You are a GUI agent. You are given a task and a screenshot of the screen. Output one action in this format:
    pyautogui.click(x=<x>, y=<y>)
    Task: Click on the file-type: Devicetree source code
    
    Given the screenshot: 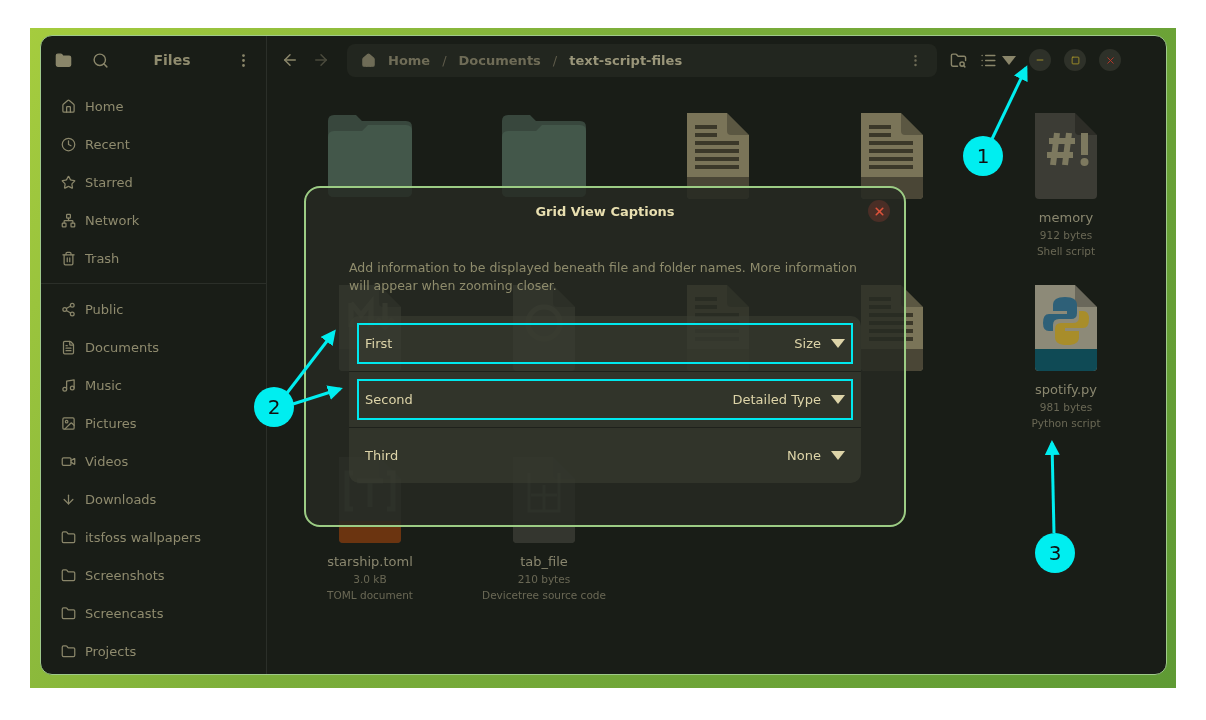 What is the action you would take?
    pyautogui.click(x=544, y=595)
    